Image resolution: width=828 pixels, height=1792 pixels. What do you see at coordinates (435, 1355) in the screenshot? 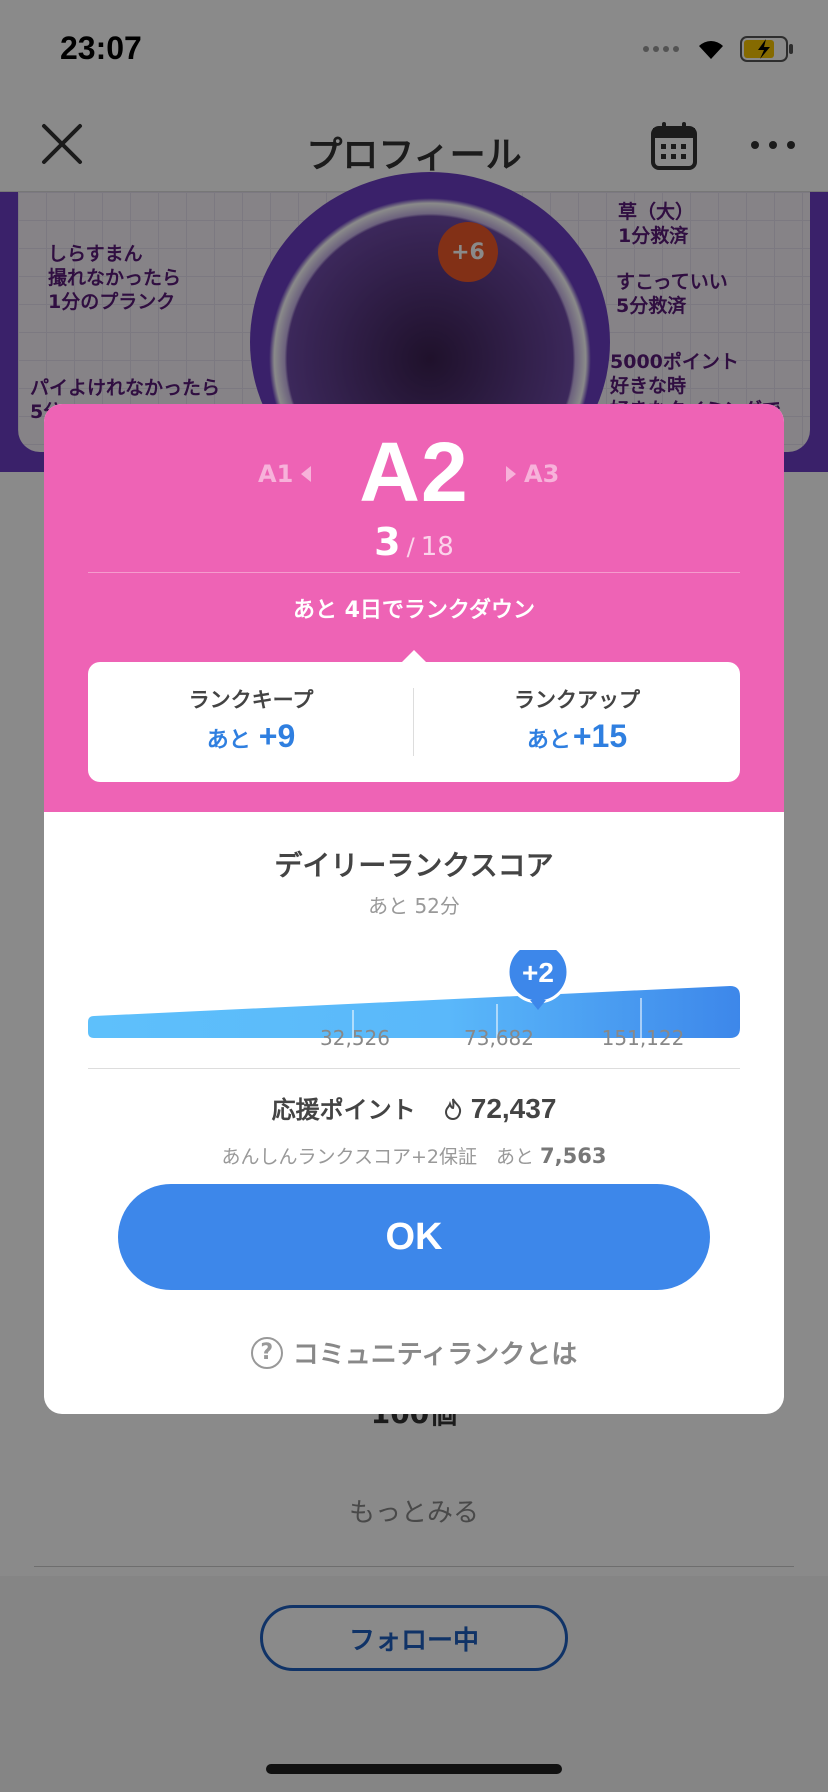
I see `community-rank-help-label: コミュニティランクとは` at bounding box center [435, 1355].